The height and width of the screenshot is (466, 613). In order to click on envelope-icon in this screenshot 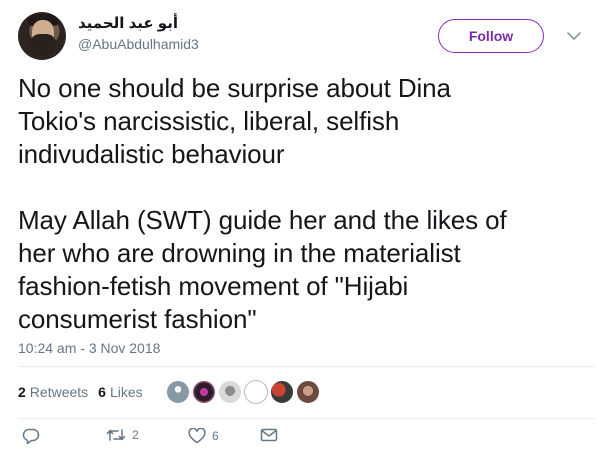, I will do `click(269, 435)`.